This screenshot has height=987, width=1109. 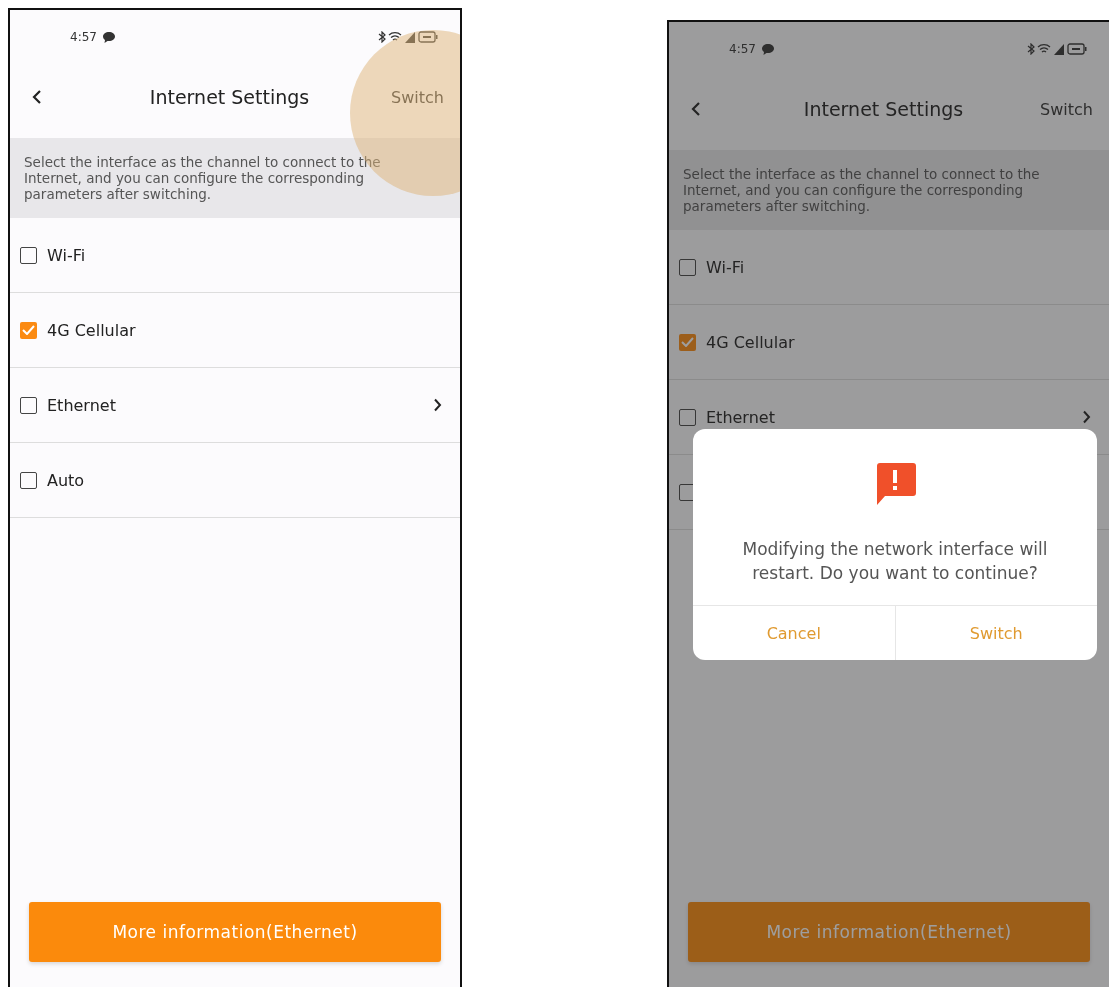 What do you see at coordinates (235, 480) in the screenshot?
I see `option-row: Auto` at bounding box center [235, 480].